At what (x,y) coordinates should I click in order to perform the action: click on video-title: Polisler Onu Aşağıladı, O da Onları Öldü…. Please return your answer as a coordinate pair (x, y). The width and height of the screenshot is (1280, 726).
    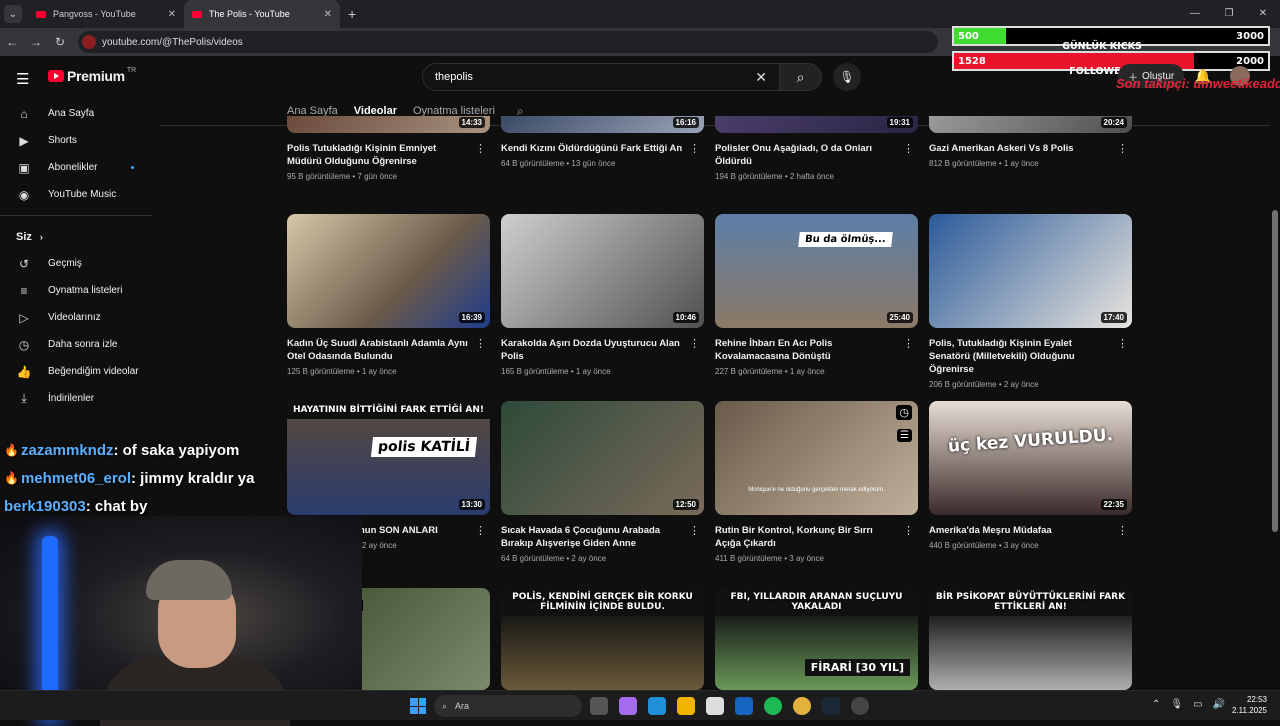
    Looking at the image, I should click on (816, 155).